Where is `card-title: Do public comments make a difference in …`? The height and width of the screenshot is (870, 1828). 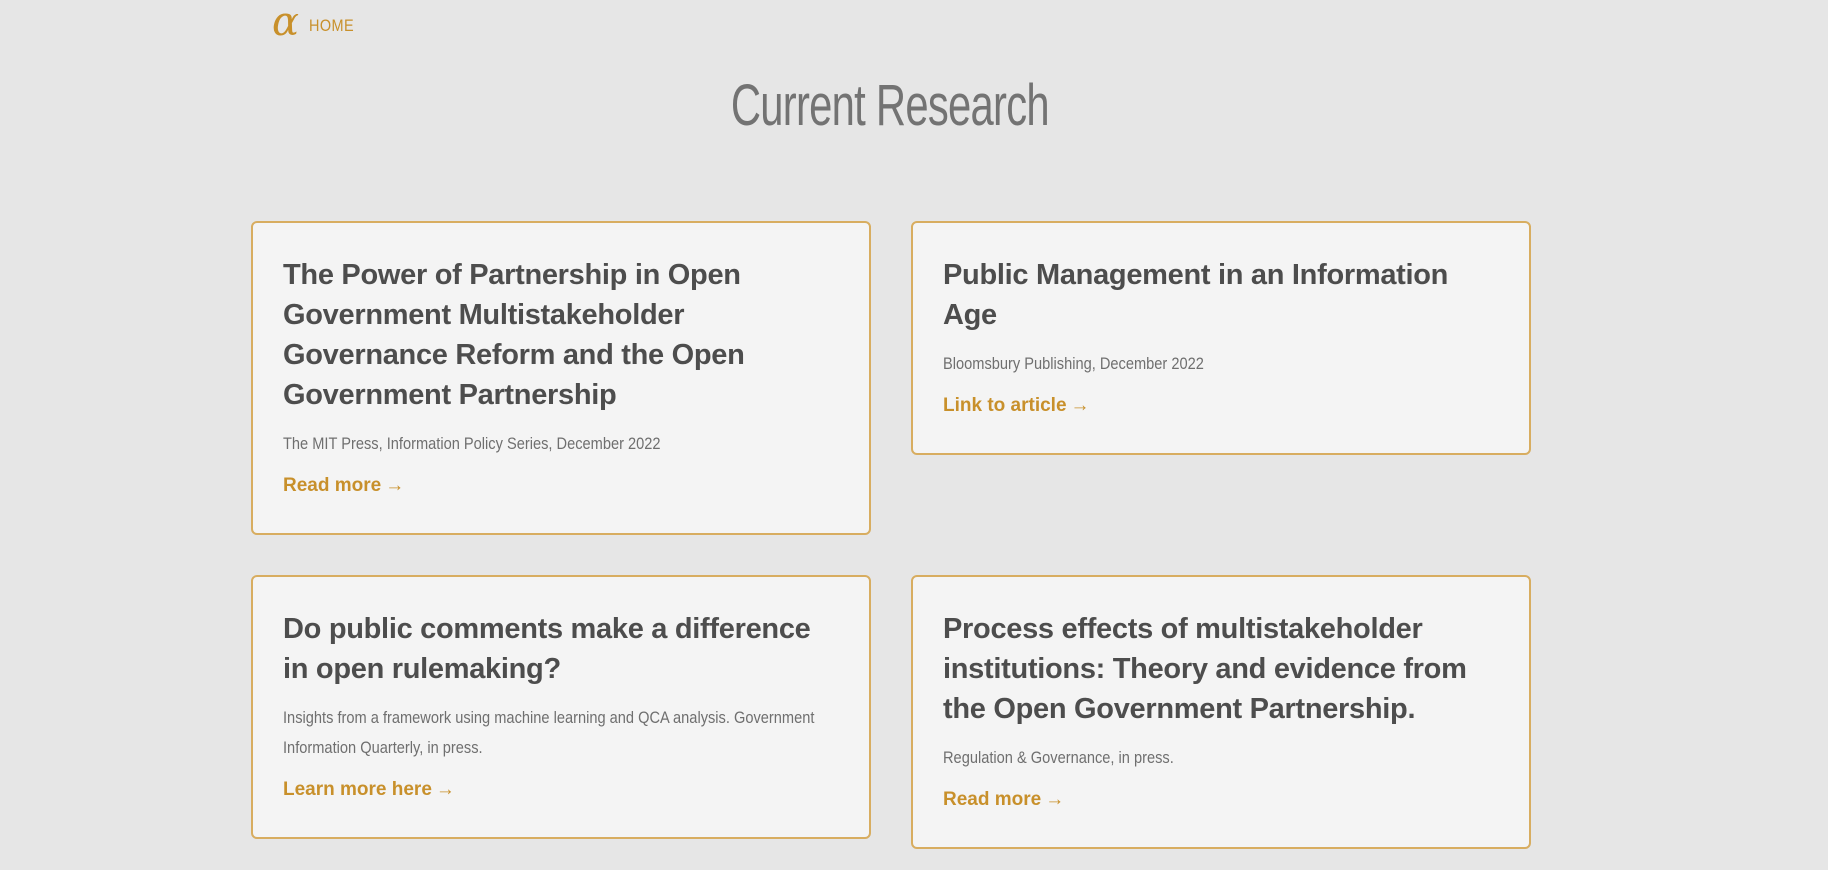
card-title: Do public comments make a difference in … is located at coordinates (547, 649).